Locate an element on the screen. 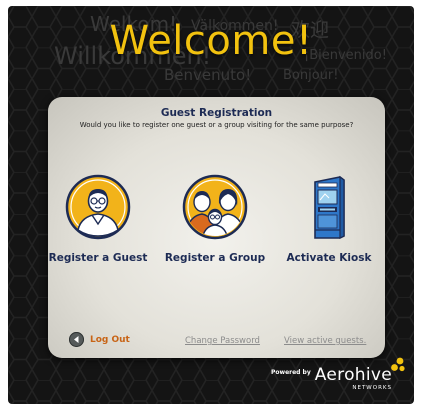 The height and width of the screenshot is (410, 423). aerohive-logo: Aerohive NETWORKS is located at coordinates (359, 374).